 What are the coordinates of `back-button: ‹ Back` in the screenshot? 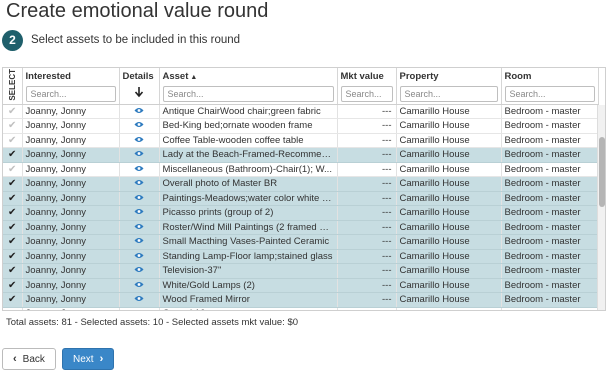 It's located at (29, 359).